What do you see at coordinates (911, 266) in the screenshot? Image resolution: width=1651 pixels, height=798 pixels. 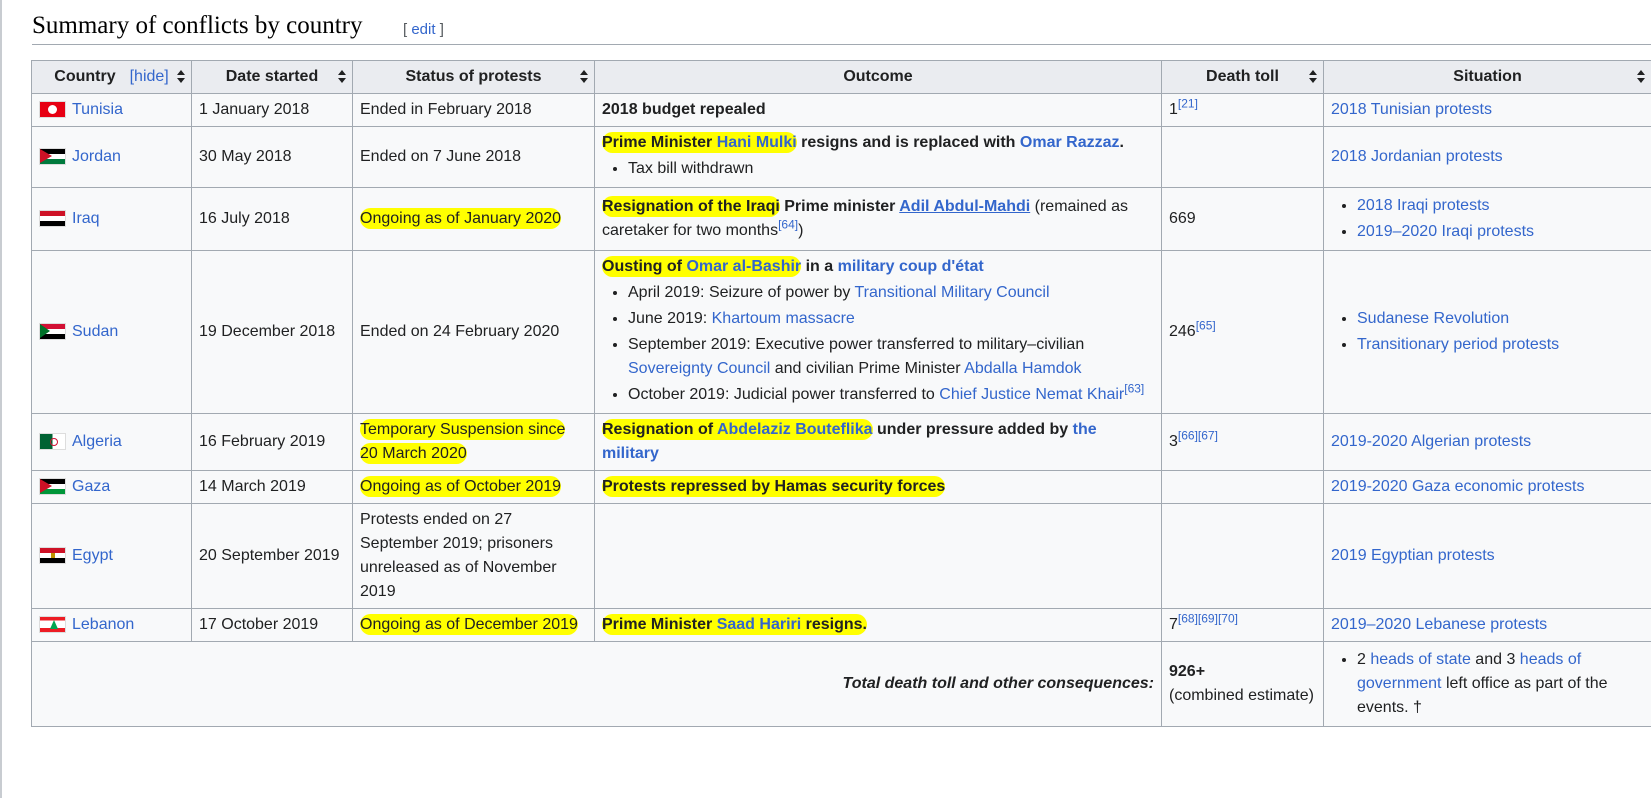 I see `event-link: military coup d'état` at bounding box center [911, 266].